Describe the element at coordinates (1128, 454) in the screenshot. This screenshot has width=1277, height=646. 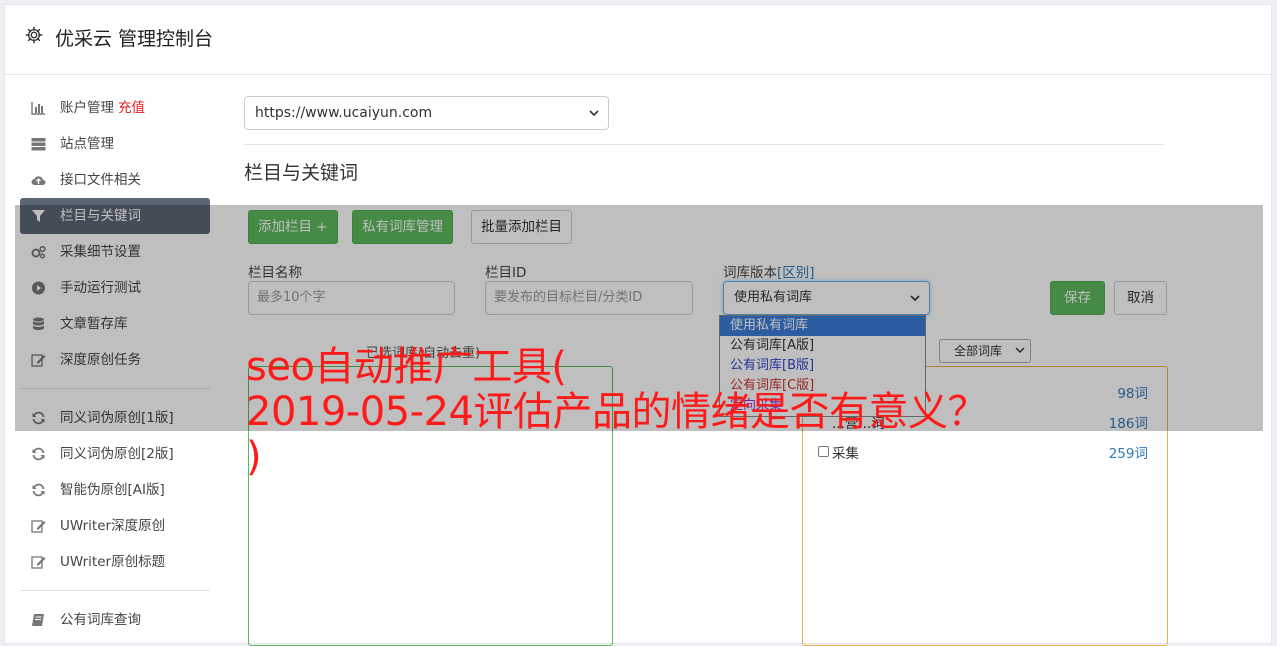
I see `lib-count: 259词` at that location.